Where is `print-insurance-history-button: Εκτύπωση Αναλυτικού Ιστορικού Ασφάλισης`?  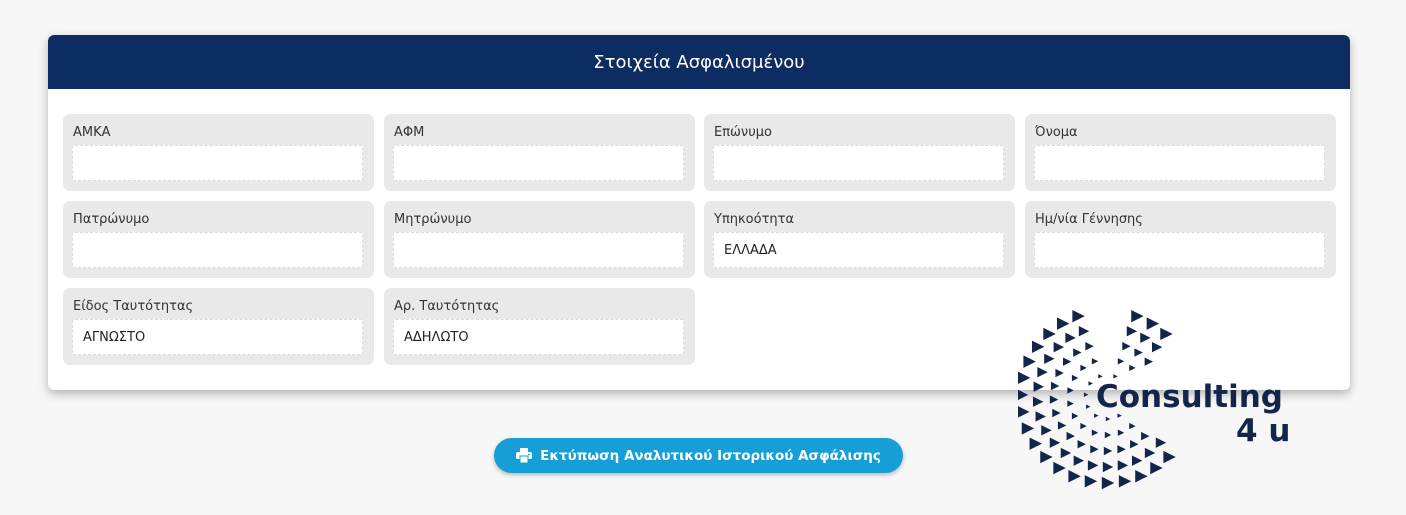 print-insurance-history-button: Εκτύπωση Αναλυτικού Ιστορικού Ασφάλισης is located at coordinates (698, 455).